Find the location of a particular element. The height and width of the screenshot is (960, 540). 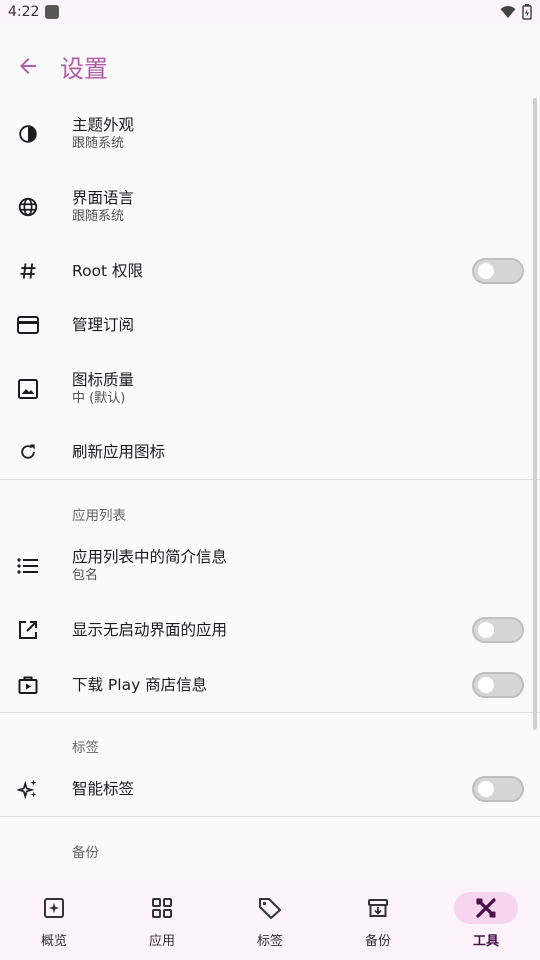

setting-smart-tags: 智能标签 is located at coordinates (270, 789).